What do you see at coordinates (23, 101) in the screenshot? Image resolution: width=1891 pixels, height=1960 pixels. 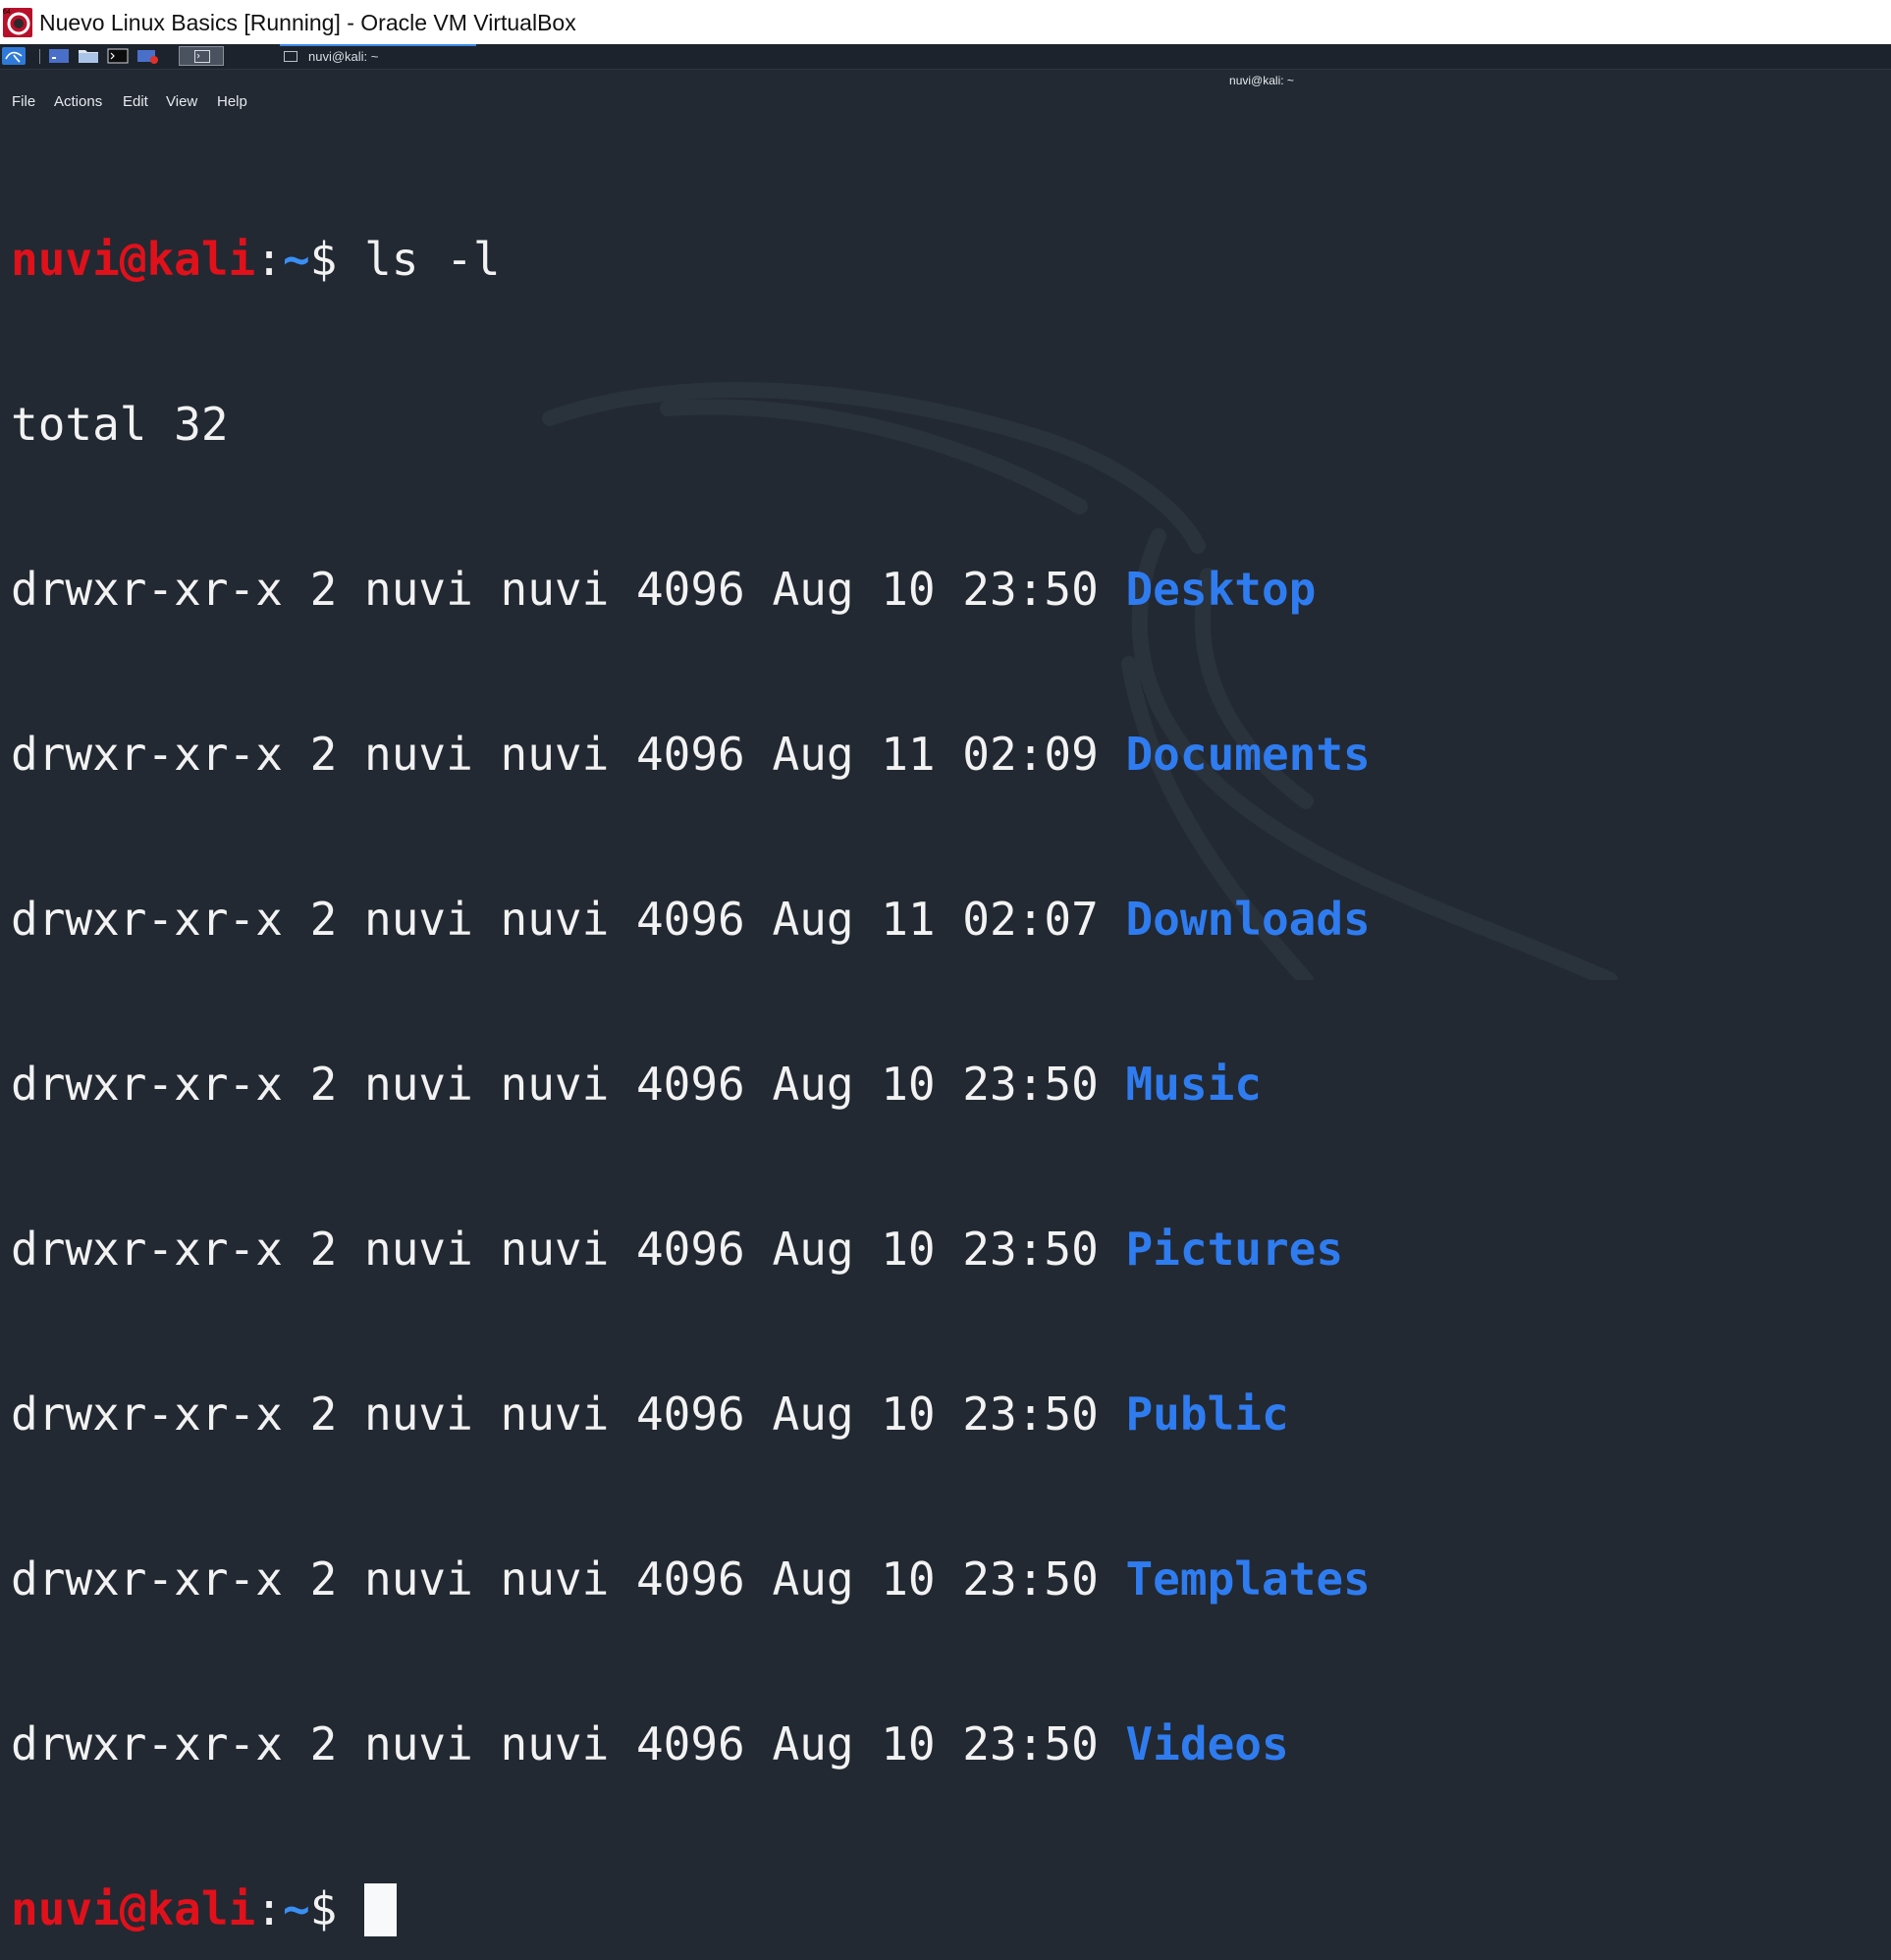 I see `menu-file: File` at bounding box center [23, 101].